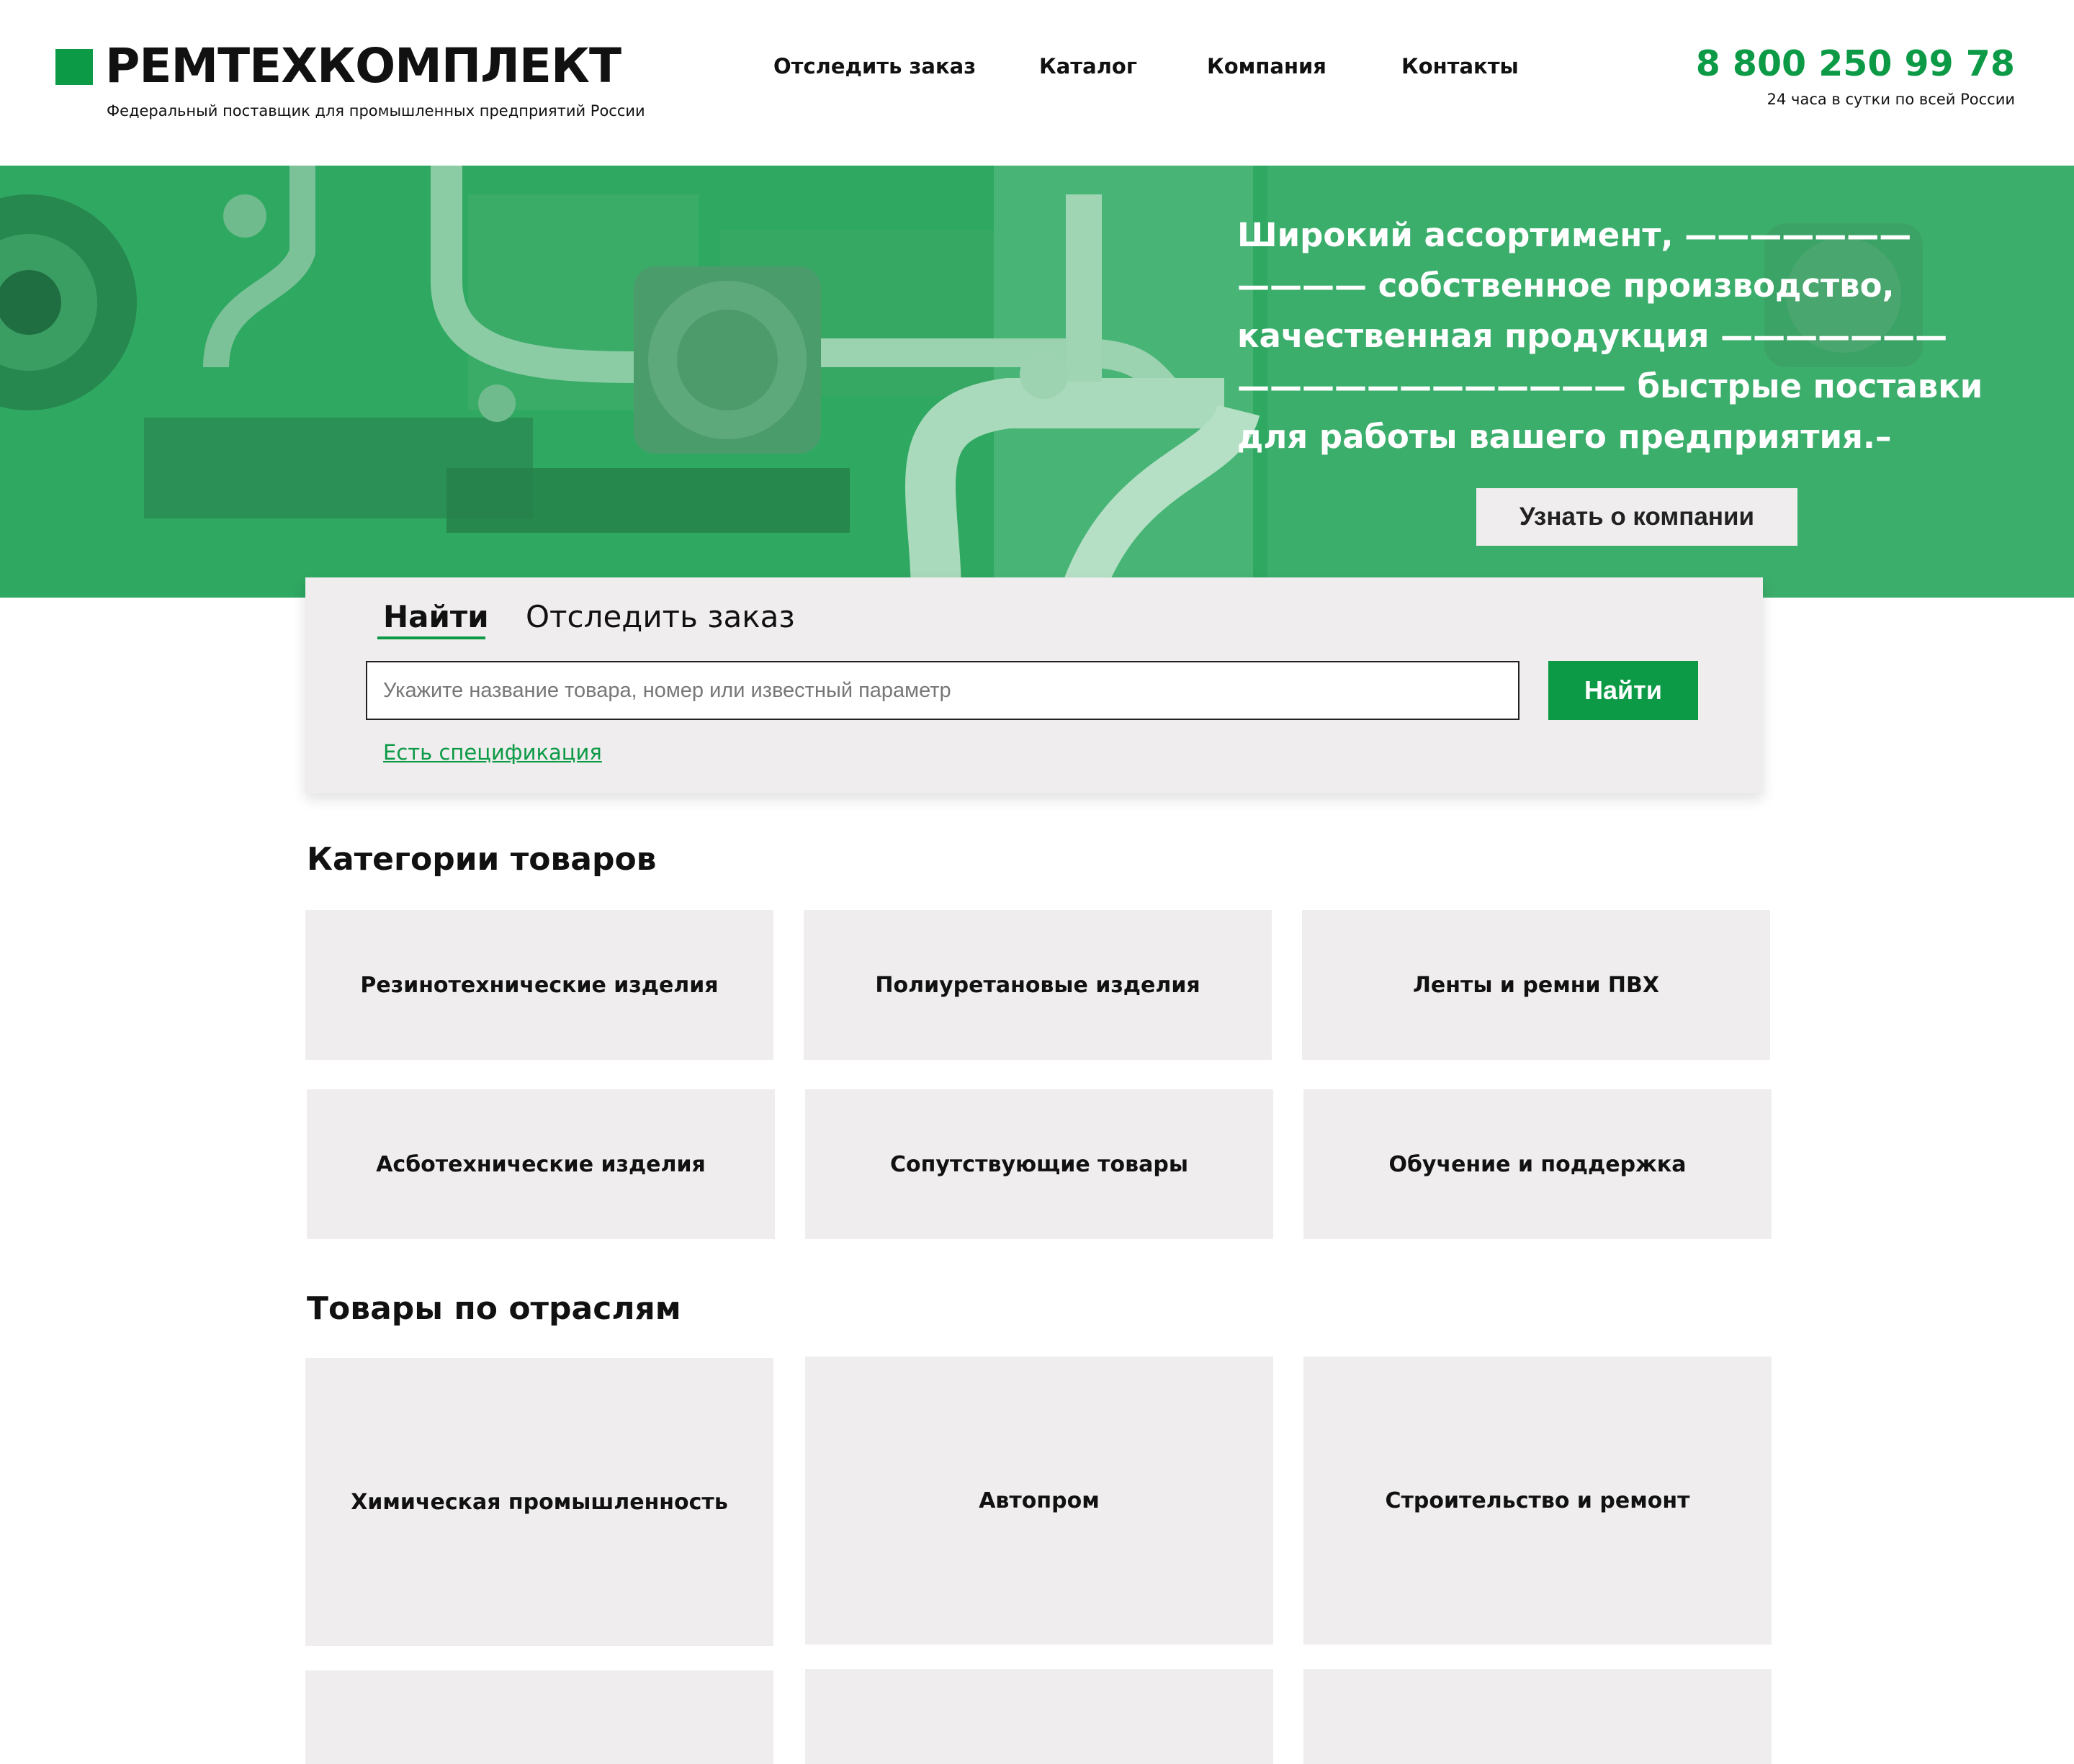 The width and height of the screenshot is (2074, 1764). What do you see at coordinates (1637, 517) in the screenshot?
I see `about-company-button: Узнать о компании` at bounding box center [1637, 517].